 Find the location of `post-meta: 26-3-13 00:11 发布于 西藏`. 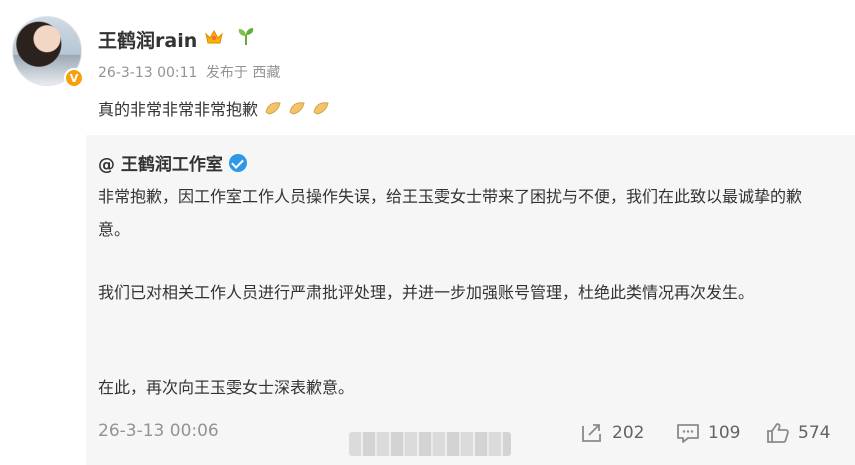

post-meta: 26-3-13 00:11 发布于 西藏 is located at coordinates (191, 72).